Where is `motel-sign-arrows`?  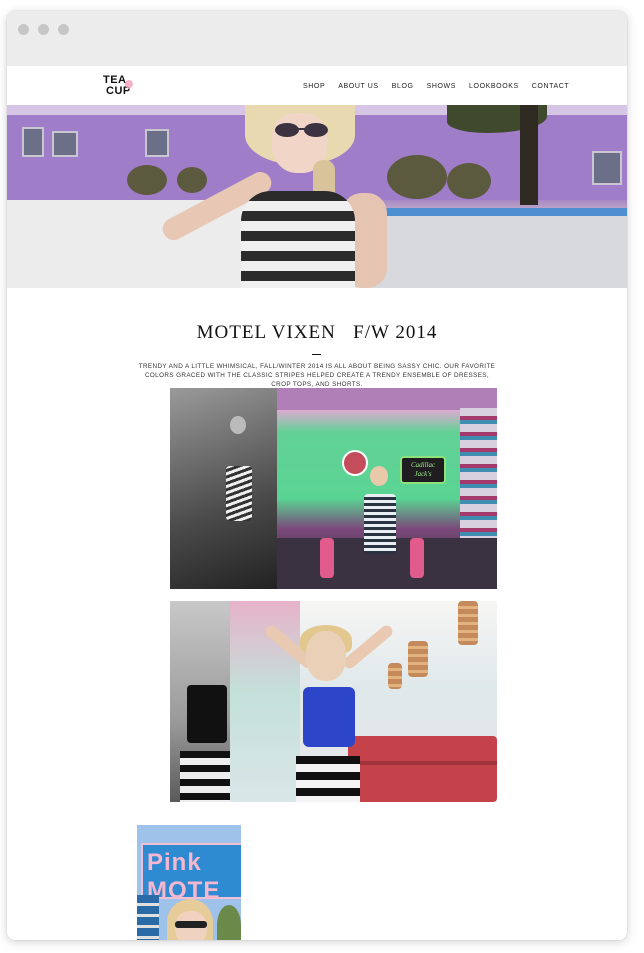 motel-sign-arrows is located at coordinates (148, 917).